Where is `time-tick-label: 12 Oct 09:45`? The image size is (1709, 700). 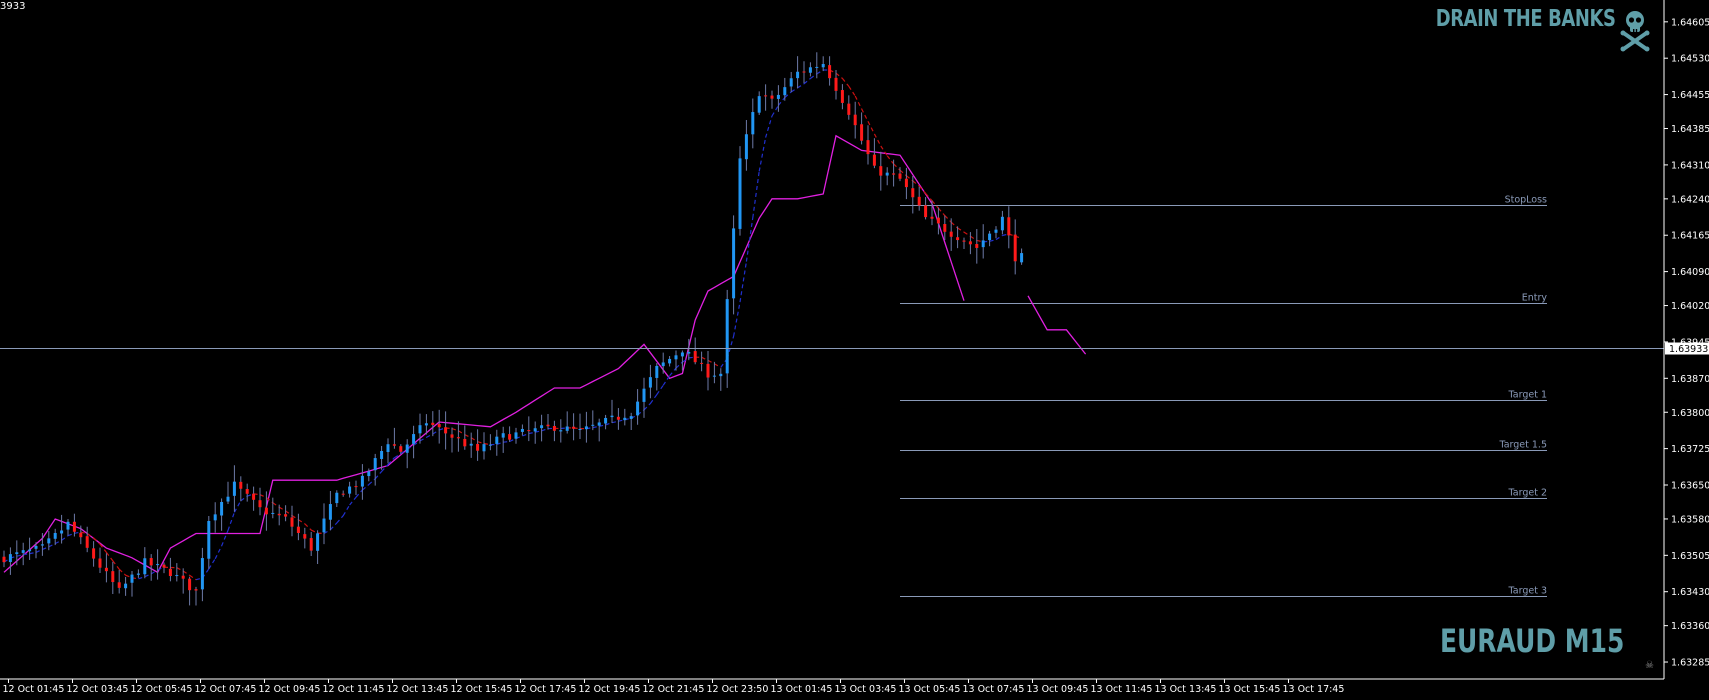 time-tick-label: 12 Oct 09:45 is located at coordinates (289, 689).